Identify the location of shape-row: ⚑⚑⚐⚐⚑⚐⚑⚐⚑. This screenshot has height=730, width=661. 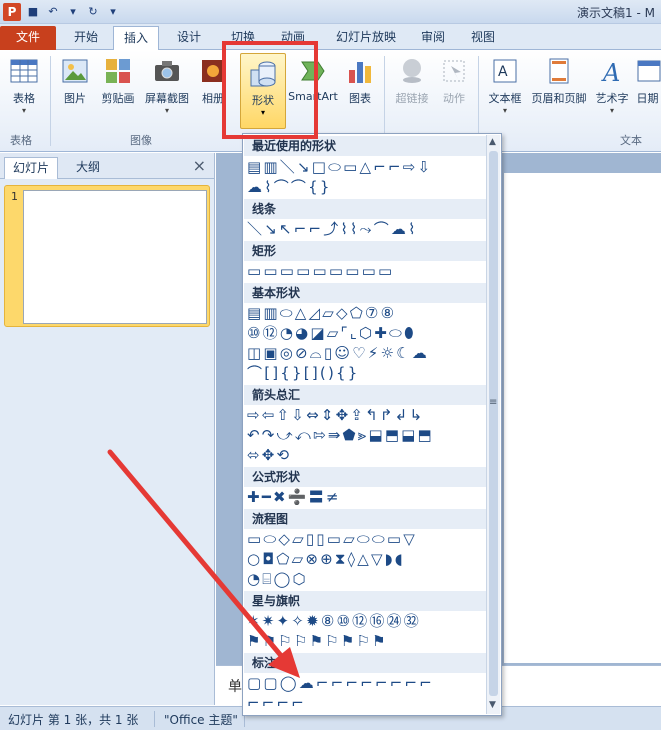
(367, 641).